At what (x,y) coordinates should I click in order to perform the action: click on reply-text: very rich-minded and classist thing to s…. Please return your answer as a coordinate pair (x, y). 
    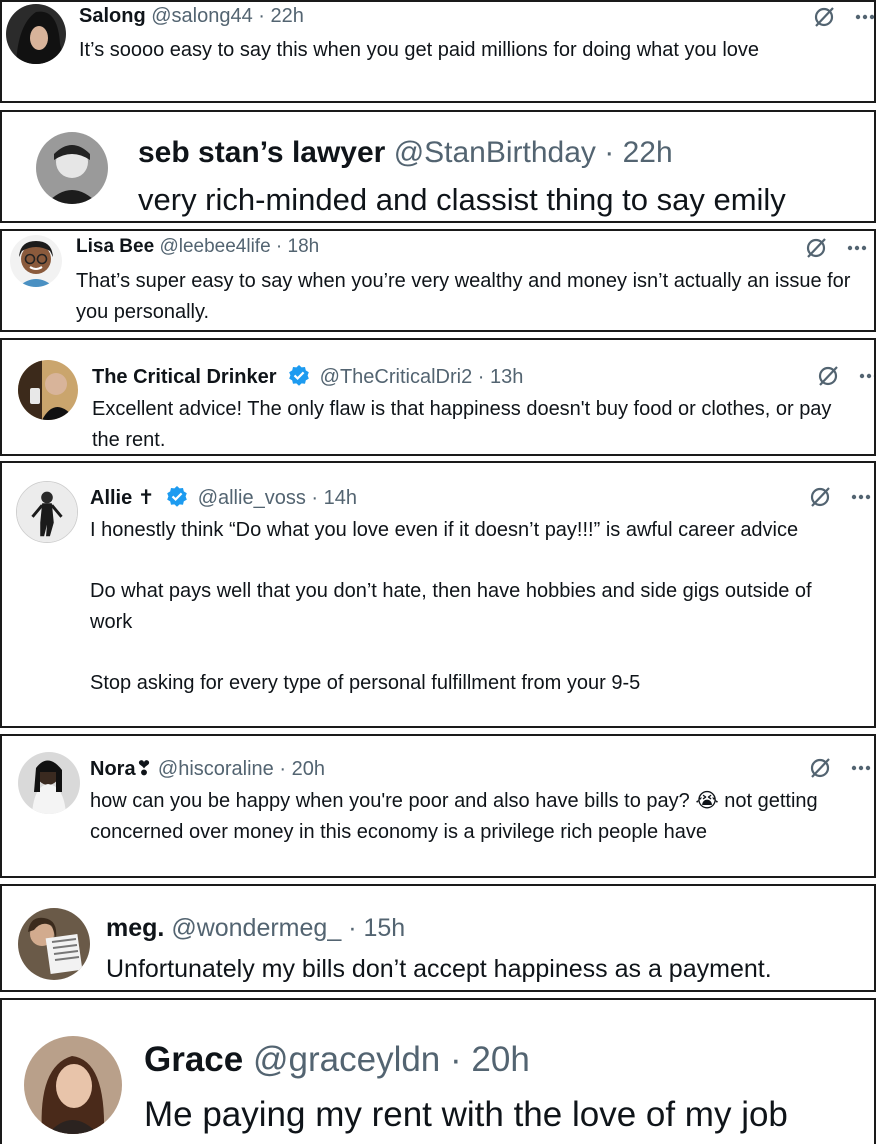
    Looking at the image, I should click on (462, 199).